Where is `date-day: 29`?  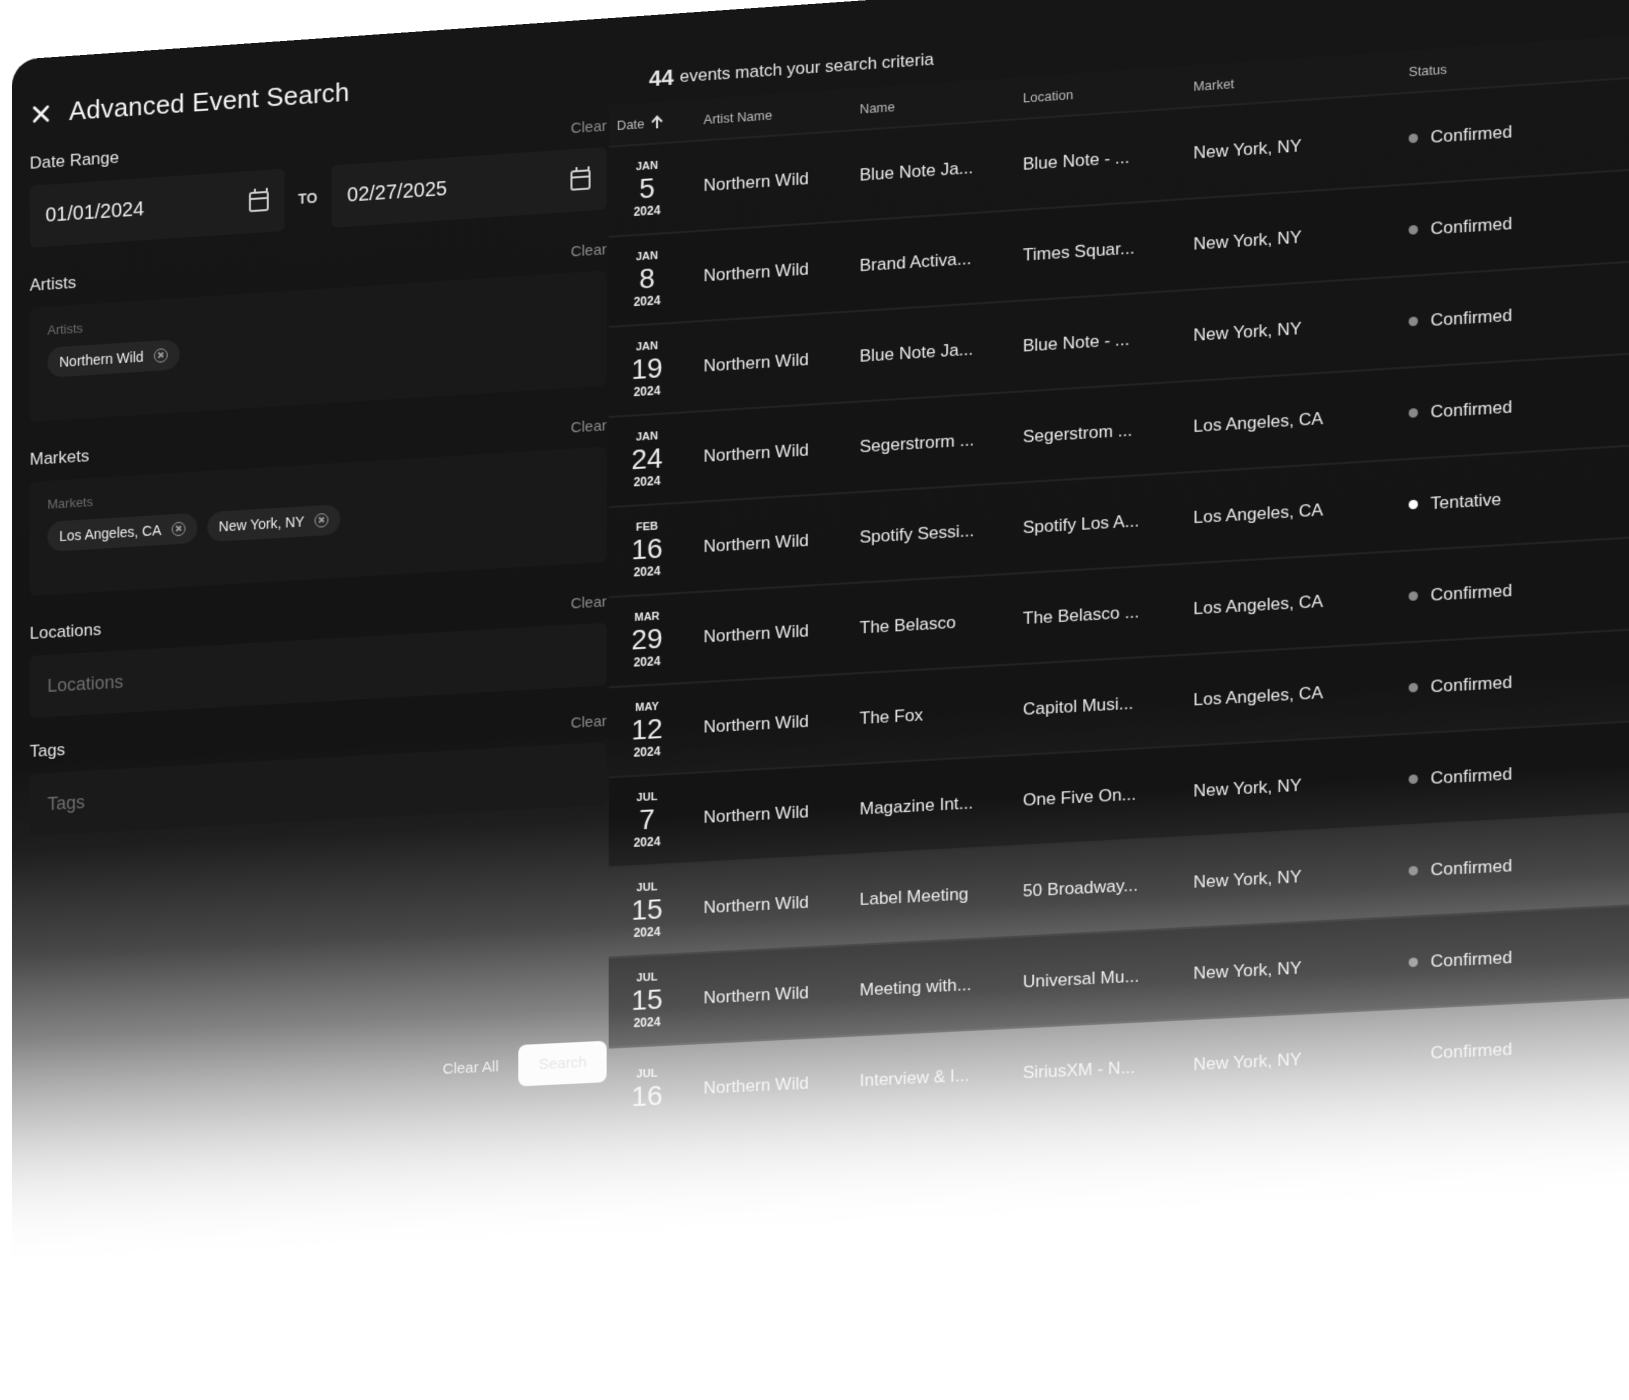 date-day: 29 is located at coordinates (647, 639).